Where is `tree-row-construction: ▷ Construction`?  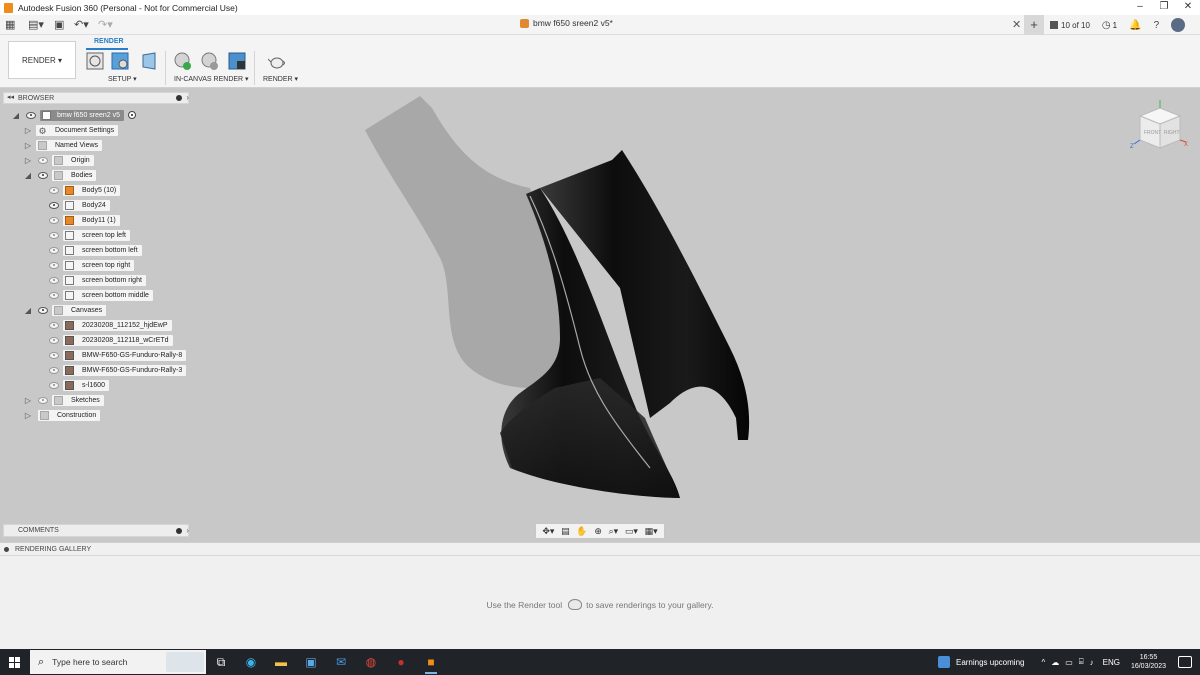 tree-row-construction: ▷ Construction is located at coordinates (62, 415).